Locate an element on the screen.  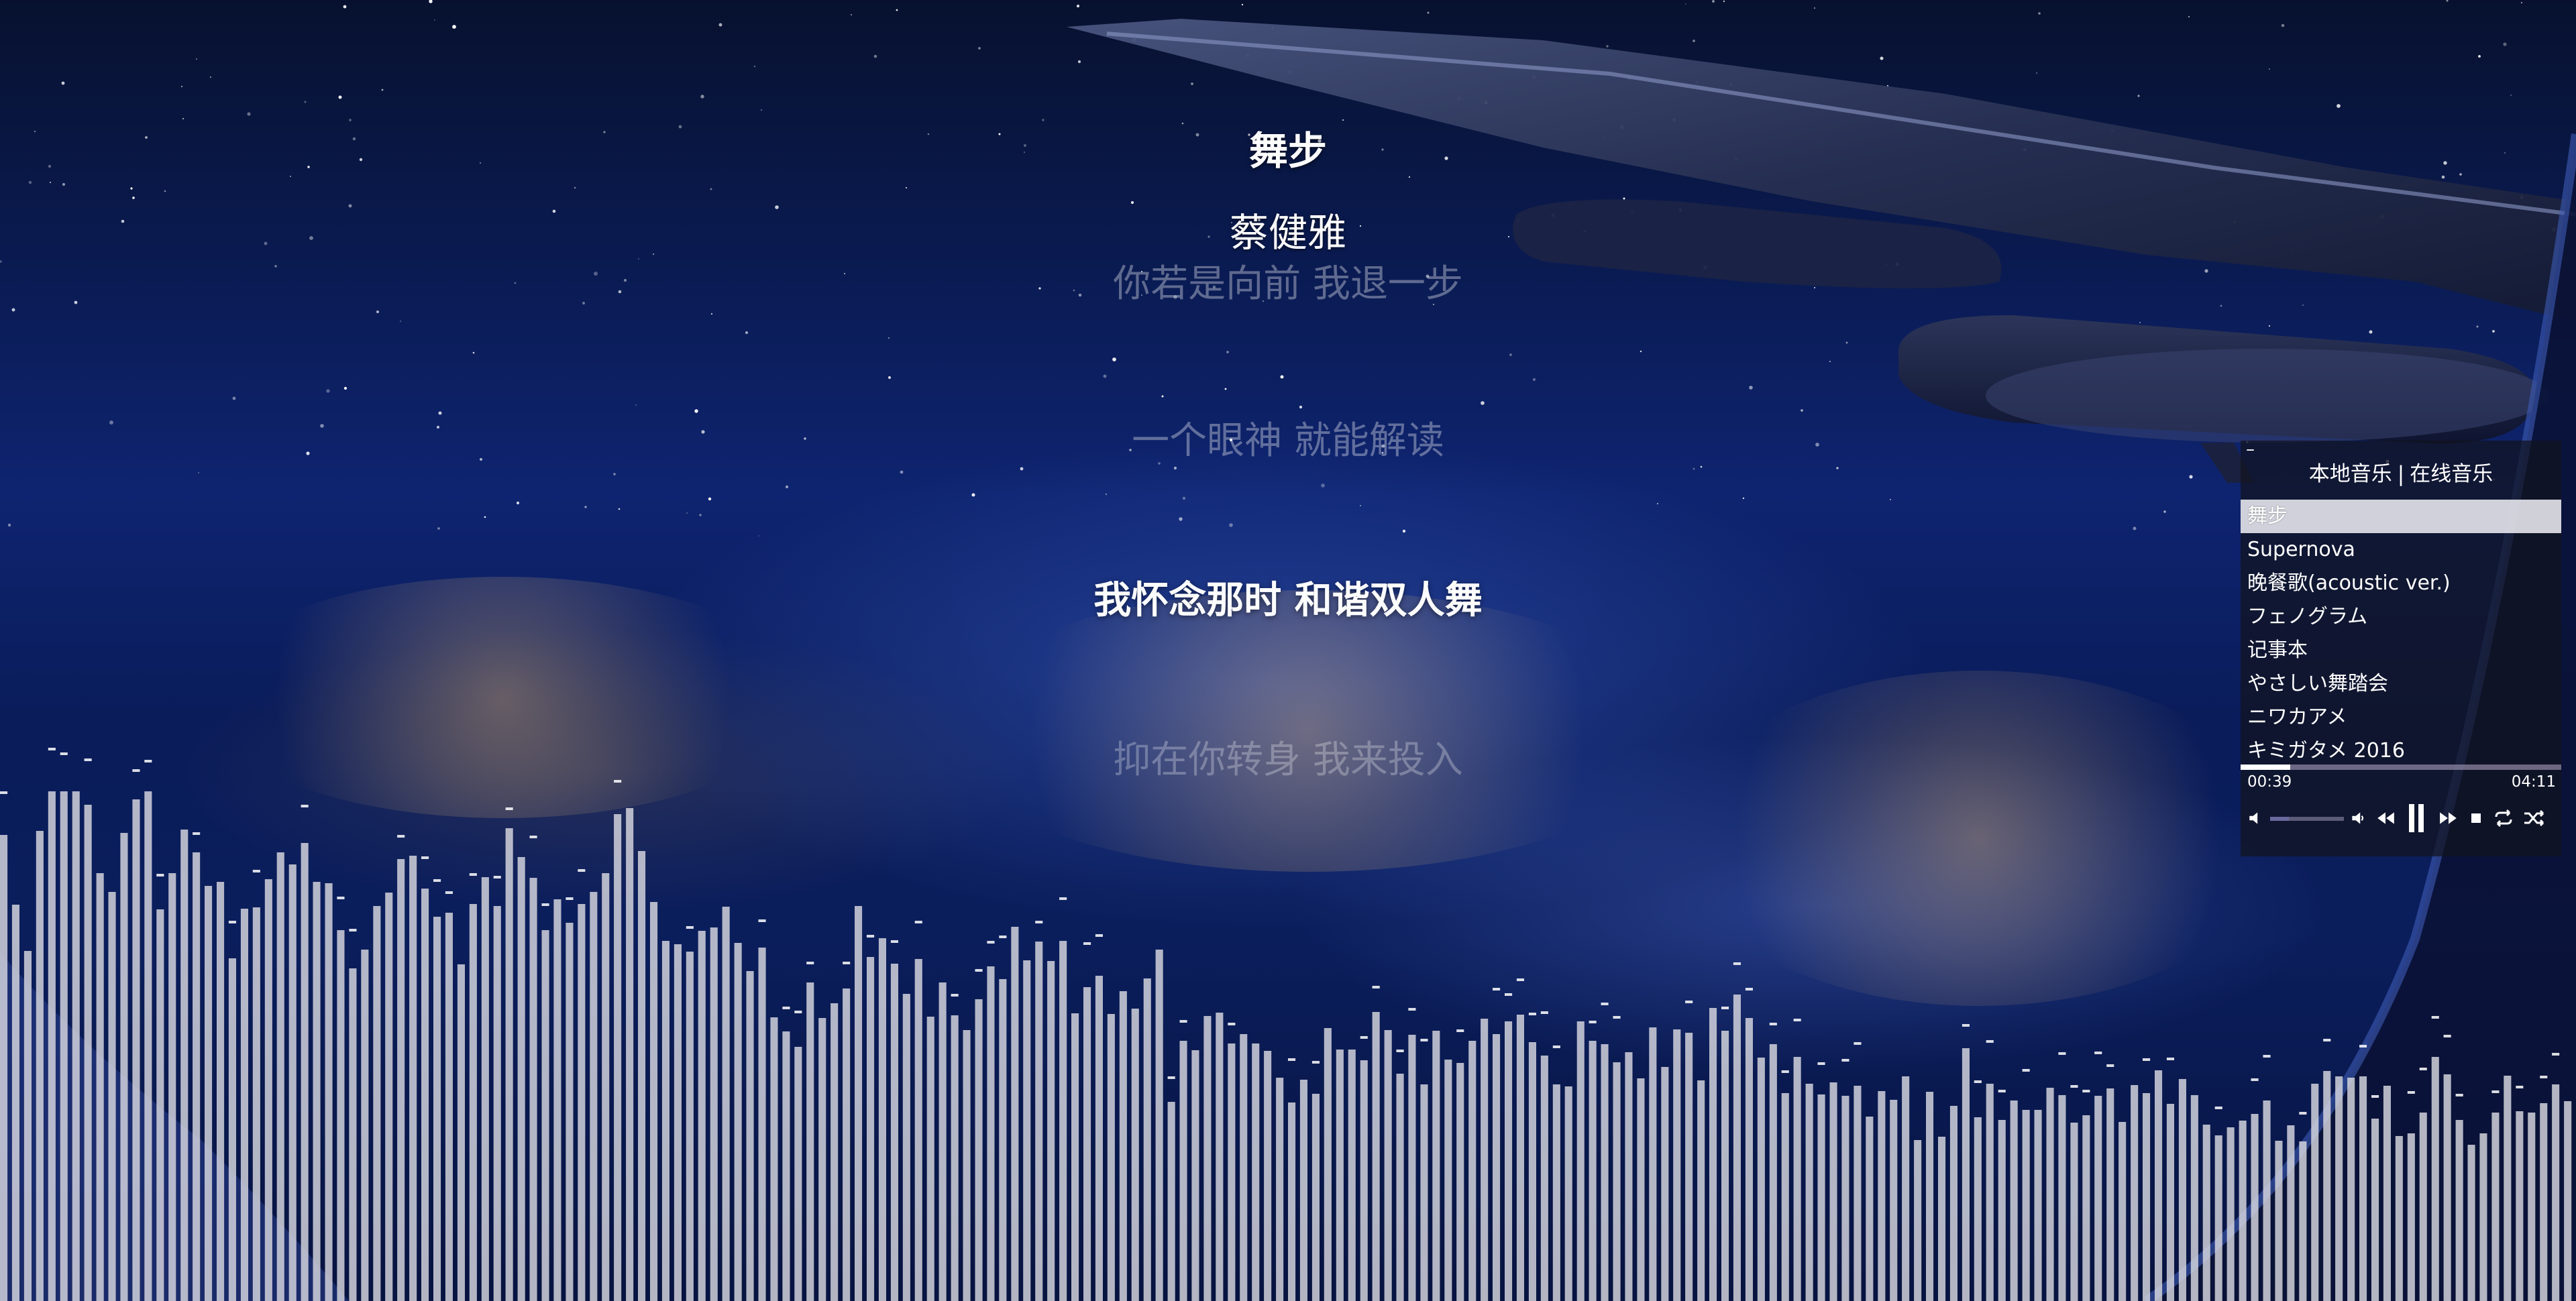
progress-bar is located at coordinates (2401, 767).